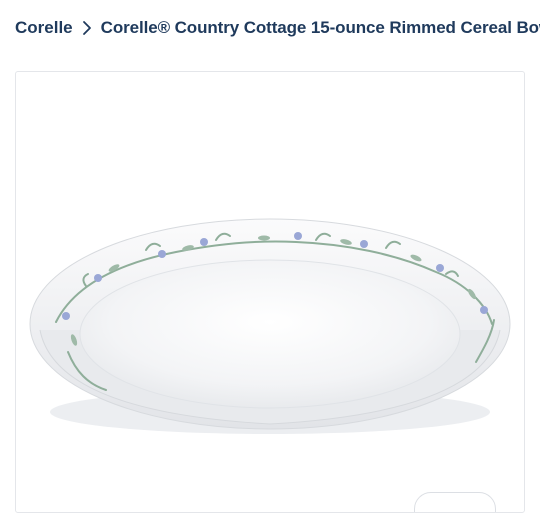  What do you see at coordinates (455, 502) in the screenshot?
I see `zoom-button` at bounding box center [455, 502].